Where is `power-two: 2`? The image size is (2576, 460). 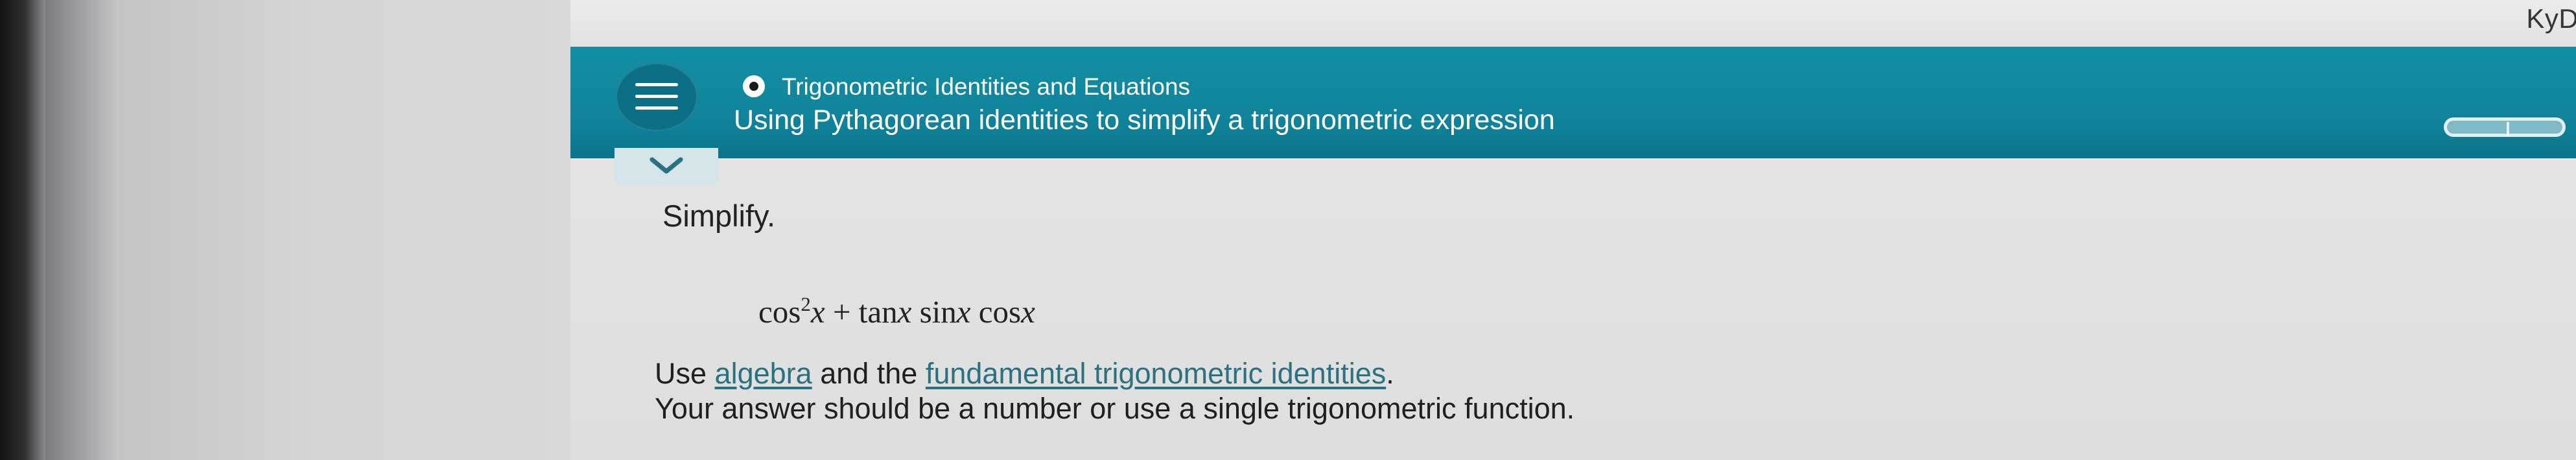 power-two: 2 is located at coordinates (806, 304).